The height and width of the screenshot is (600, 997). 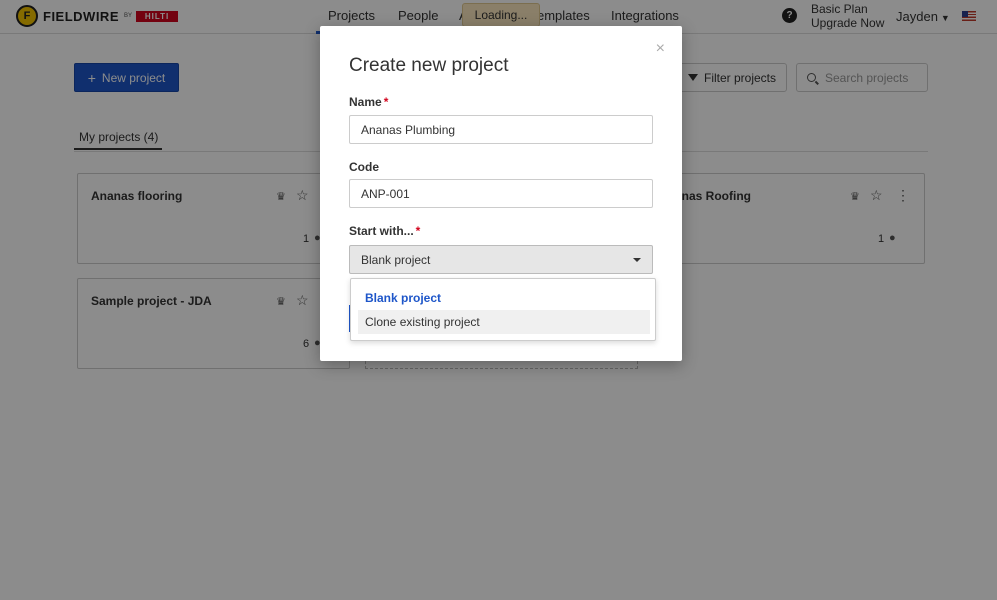 I want to click on start-with-select: Blank project, so click(x=501, y=259).